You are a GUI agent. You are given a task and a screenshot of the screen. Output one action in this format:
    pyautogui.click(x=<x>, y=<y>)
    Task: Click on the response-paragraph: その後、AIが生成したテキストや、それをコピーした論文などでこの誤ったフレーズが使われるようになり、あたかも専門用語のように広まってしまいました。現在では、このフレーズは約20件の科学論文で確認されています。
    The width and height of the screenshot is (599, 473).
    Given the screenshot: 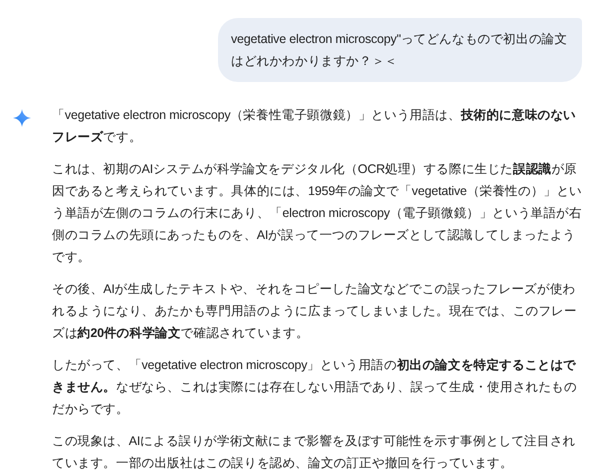 What is the action you would take?
    pyautogui.click(x=315, y=311)
    